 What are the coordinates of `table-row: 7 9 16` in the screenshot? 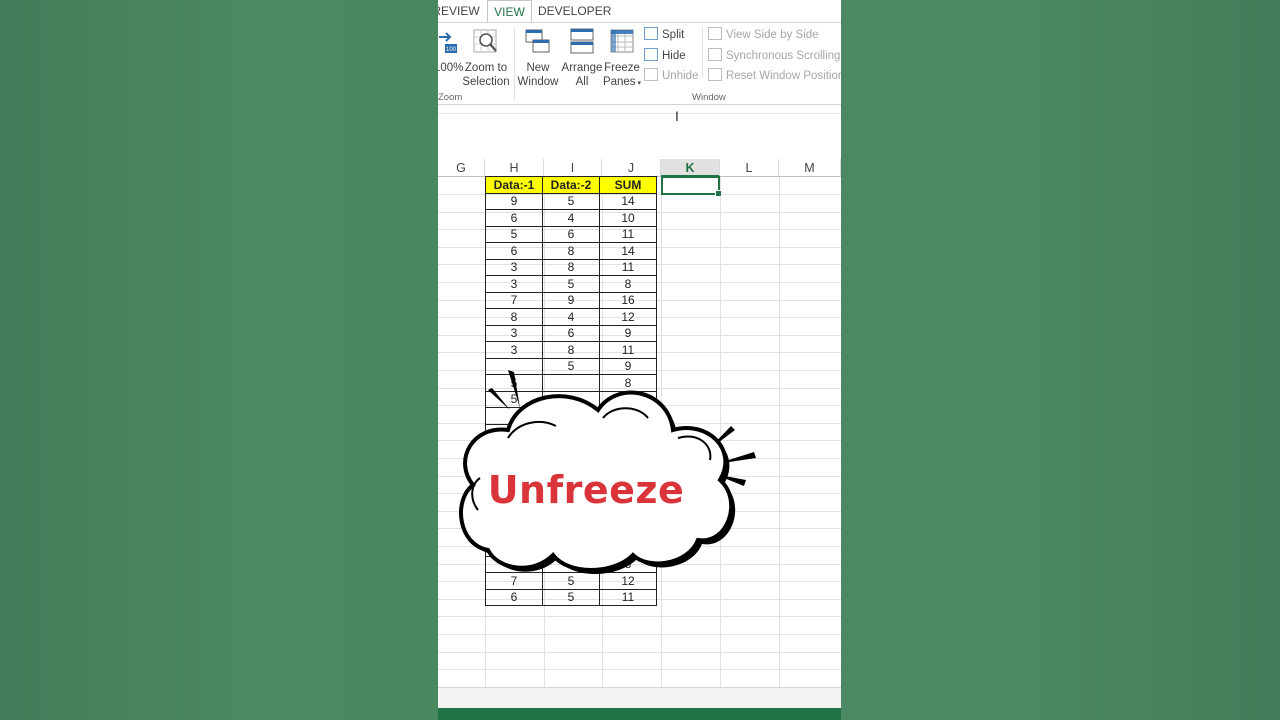 It's located at (571, 300).